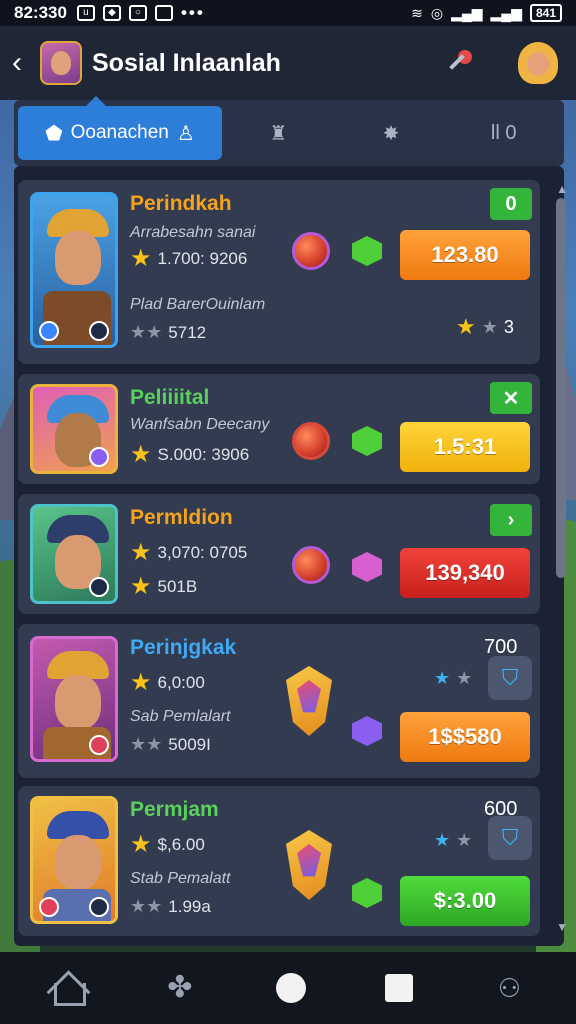 The image size is (576, 1024). What do you see at coordinates (189, 744) in the screenshot?
I see `item-sub-value: 5009I` at bounding box center [189, 744].